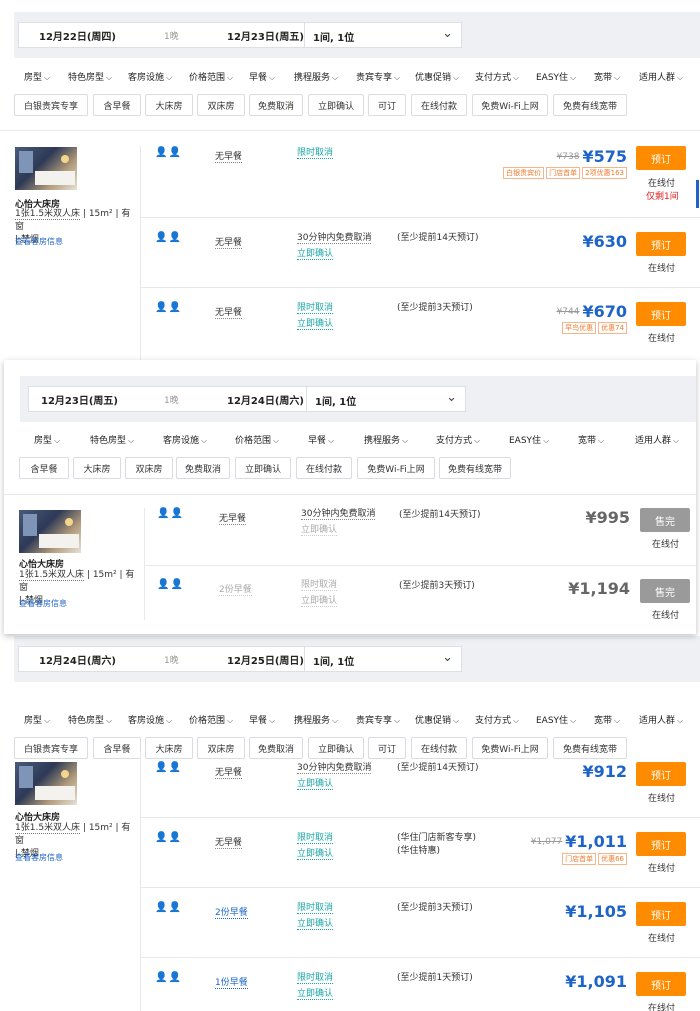 Image resolution: width=700 pixels, height=1011 pixels. I want to click on checkout-date: 12月24日(周六), so click(265, 399).